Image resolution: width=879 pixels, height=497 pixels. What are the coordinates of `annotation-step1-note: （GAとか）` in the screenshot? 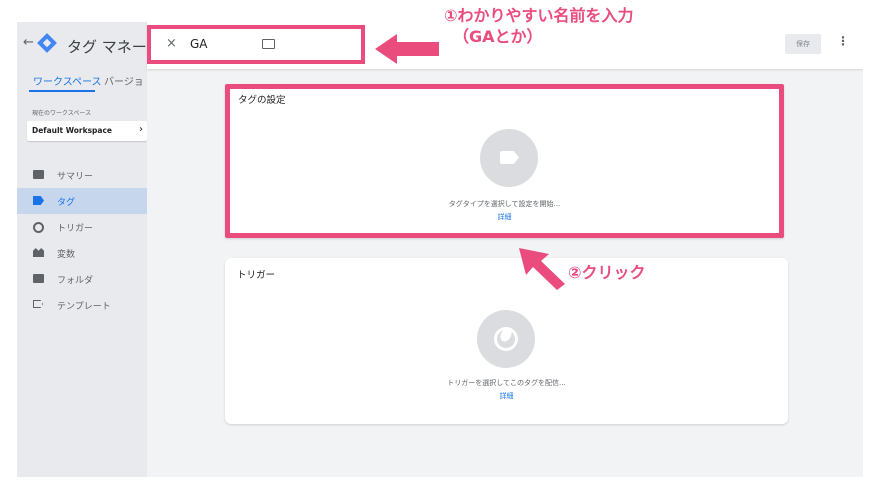 It's located at (498, 36).